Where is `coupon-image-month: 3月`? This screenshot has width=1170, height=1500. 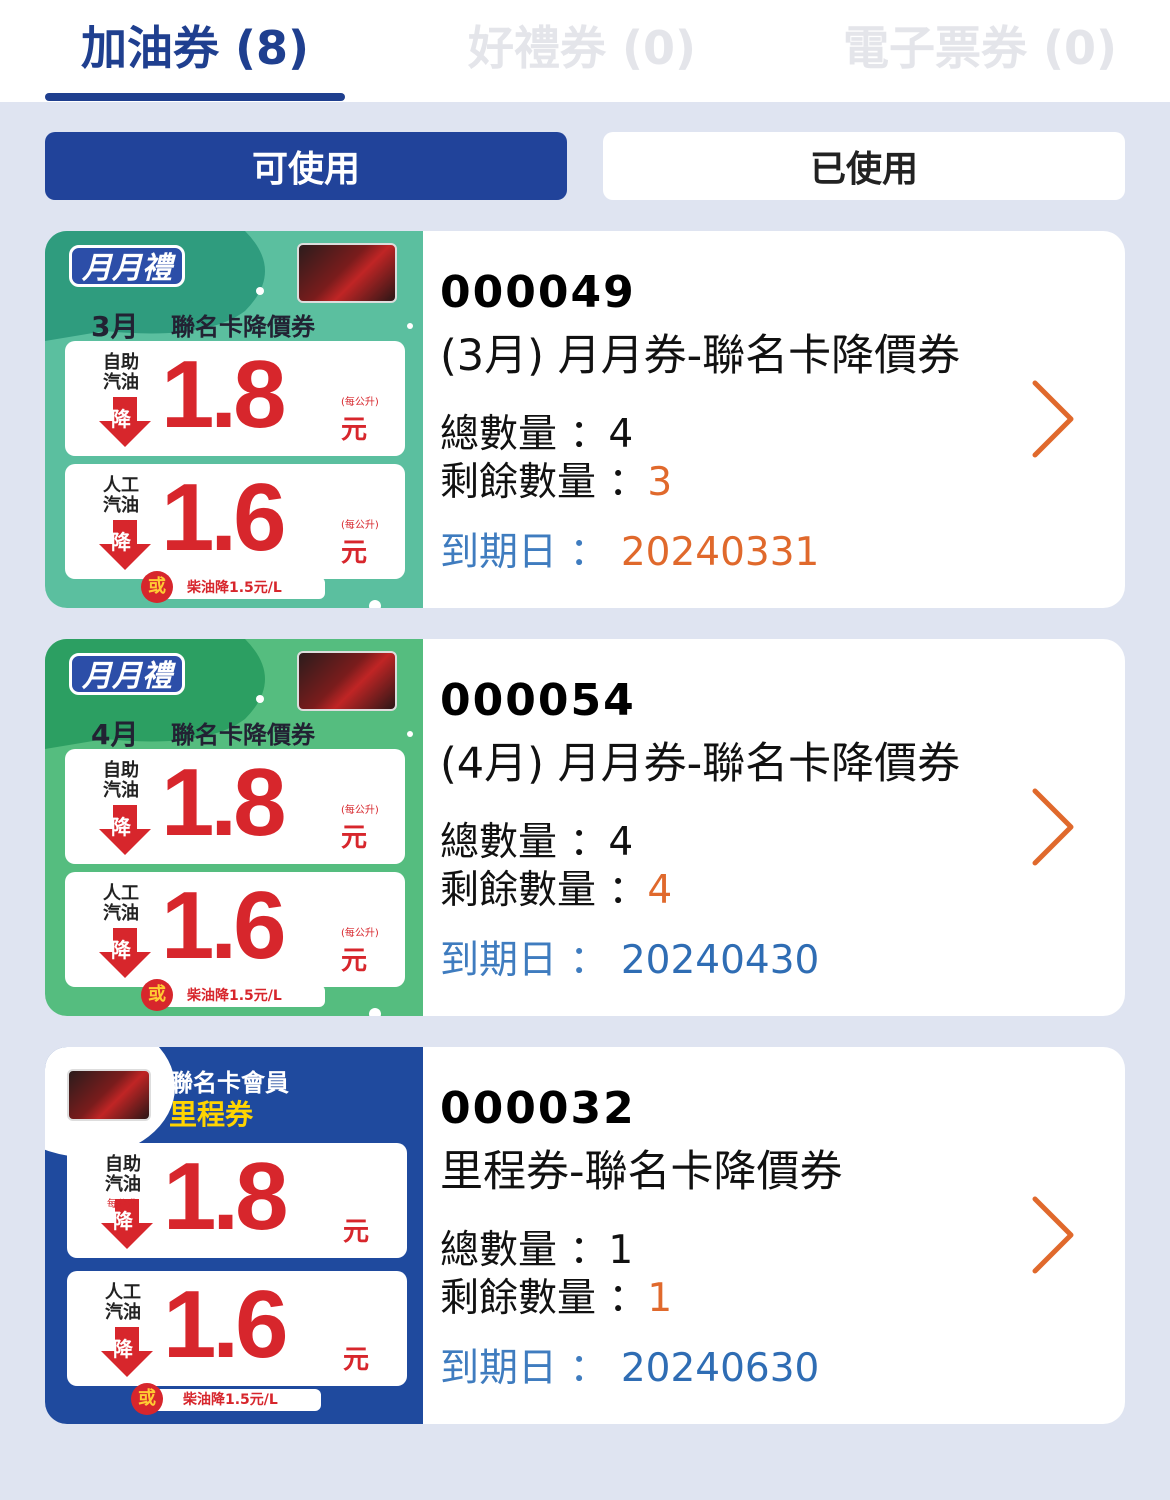 coupon-image-month: 3月 is located at coordinates (115, 326).